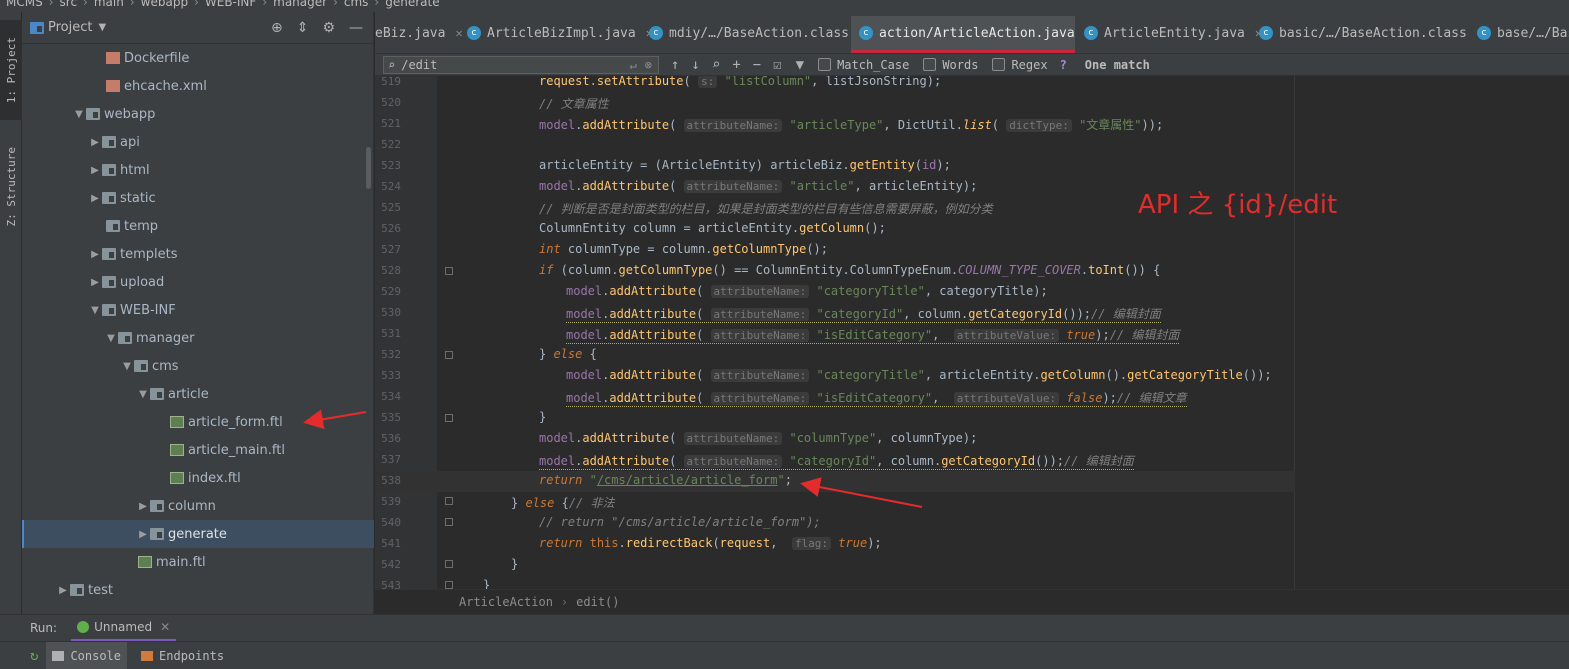  I want to click on right-margin-guide, so click(1294, 332).